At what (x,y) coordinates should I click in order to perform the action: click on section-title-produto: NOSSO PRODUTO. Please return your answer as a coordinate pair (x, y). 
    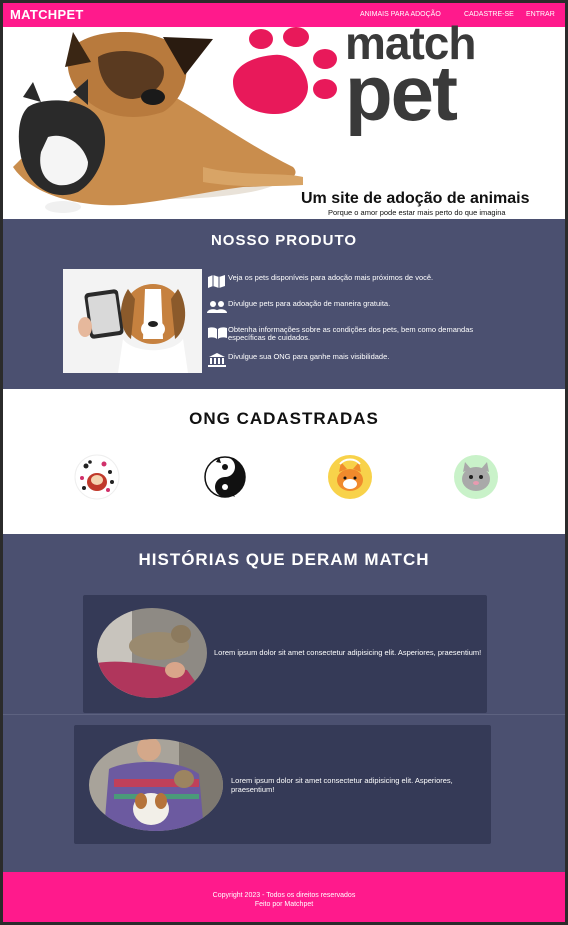
    Looking at the image, I should click on (284, 240).